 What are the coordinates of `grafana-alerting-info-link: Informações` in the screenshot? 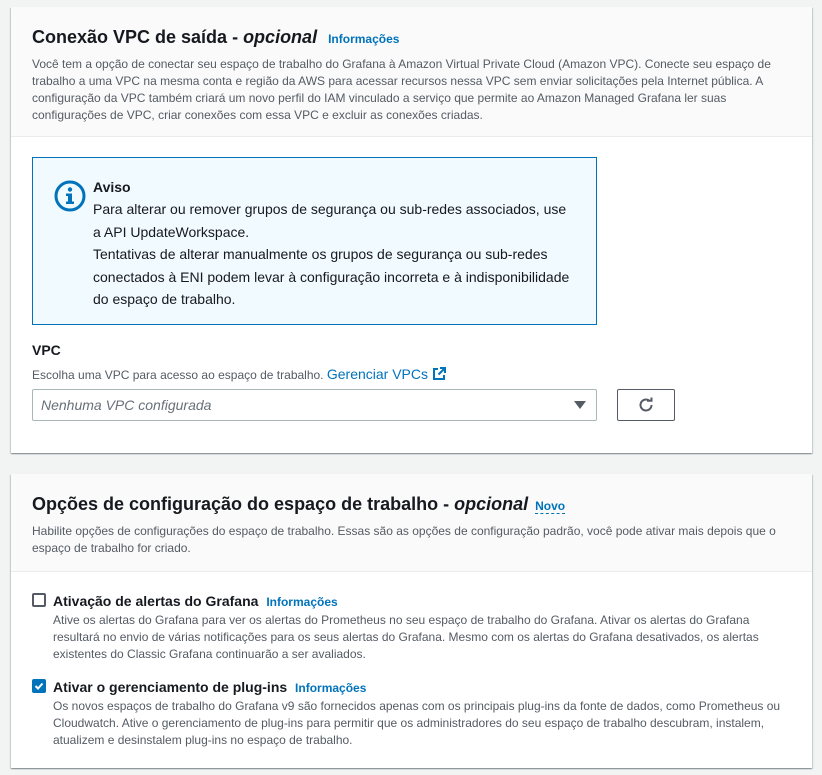 It's located at (301, 602).